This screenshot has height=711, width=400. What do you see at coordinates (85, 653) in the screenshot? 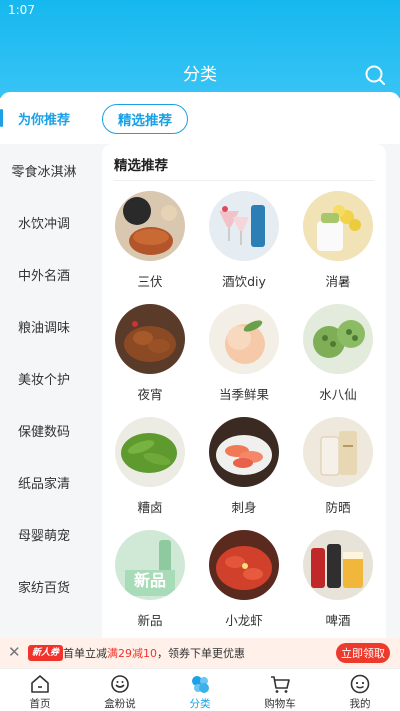
I see `promo-text-before: 首单立减` at bounding box center [85, 653].